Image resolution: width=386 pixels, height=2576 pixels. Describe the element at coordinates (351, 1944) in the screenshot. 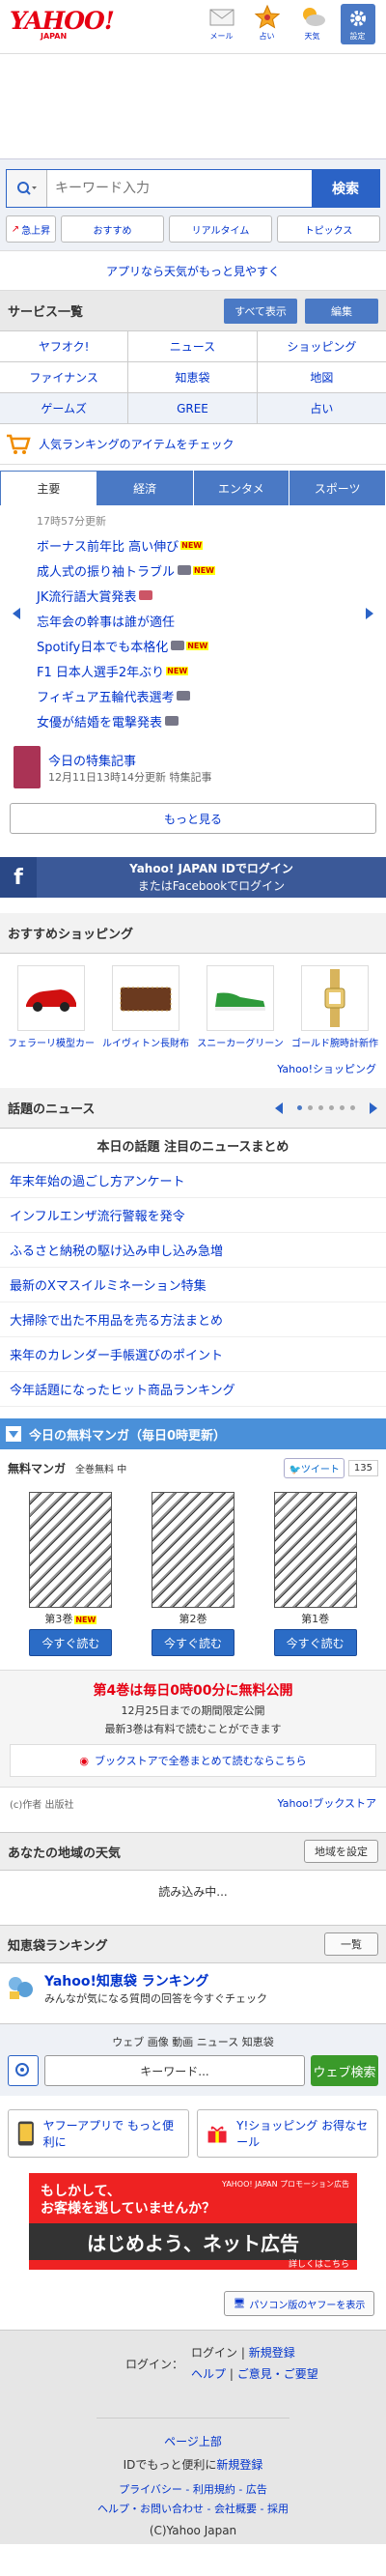

I see `ranking-list-button: 一覧` at that location.